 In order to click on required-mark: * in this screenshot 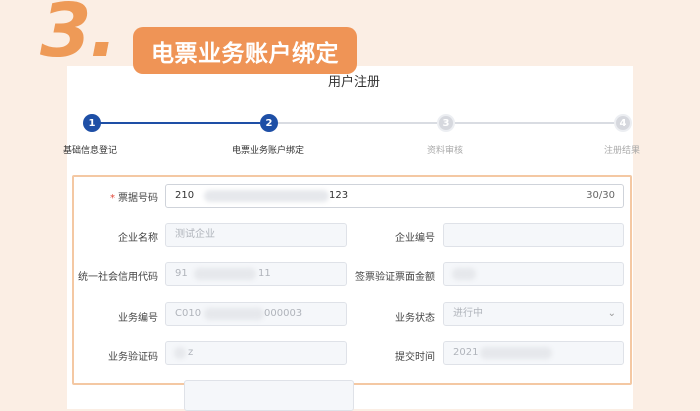, I will do `click(112, 198)`.